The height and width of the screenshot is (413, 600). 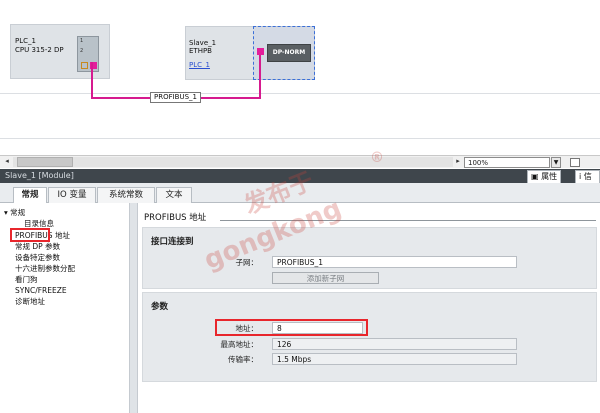 What do you see at coordinates (394, 359) in the screenshot?
I see `transmission-rate-field: 1.5 Mbps` at bounding box center [394, 359].